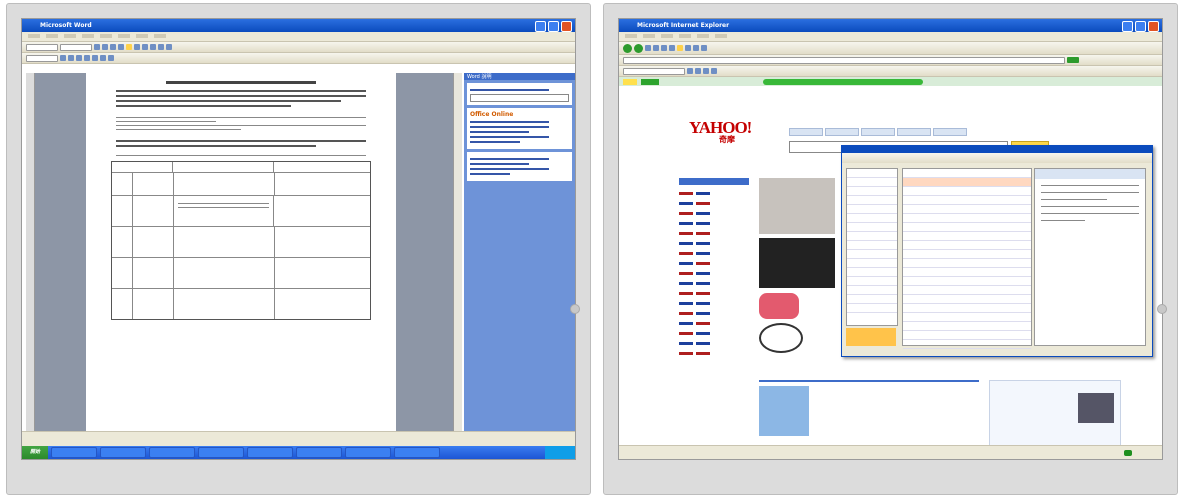 The image size is (1181, 498). Describe the element at coordinates (843, 81) in the screenshot. I see `toolbar-search-box` at that location.